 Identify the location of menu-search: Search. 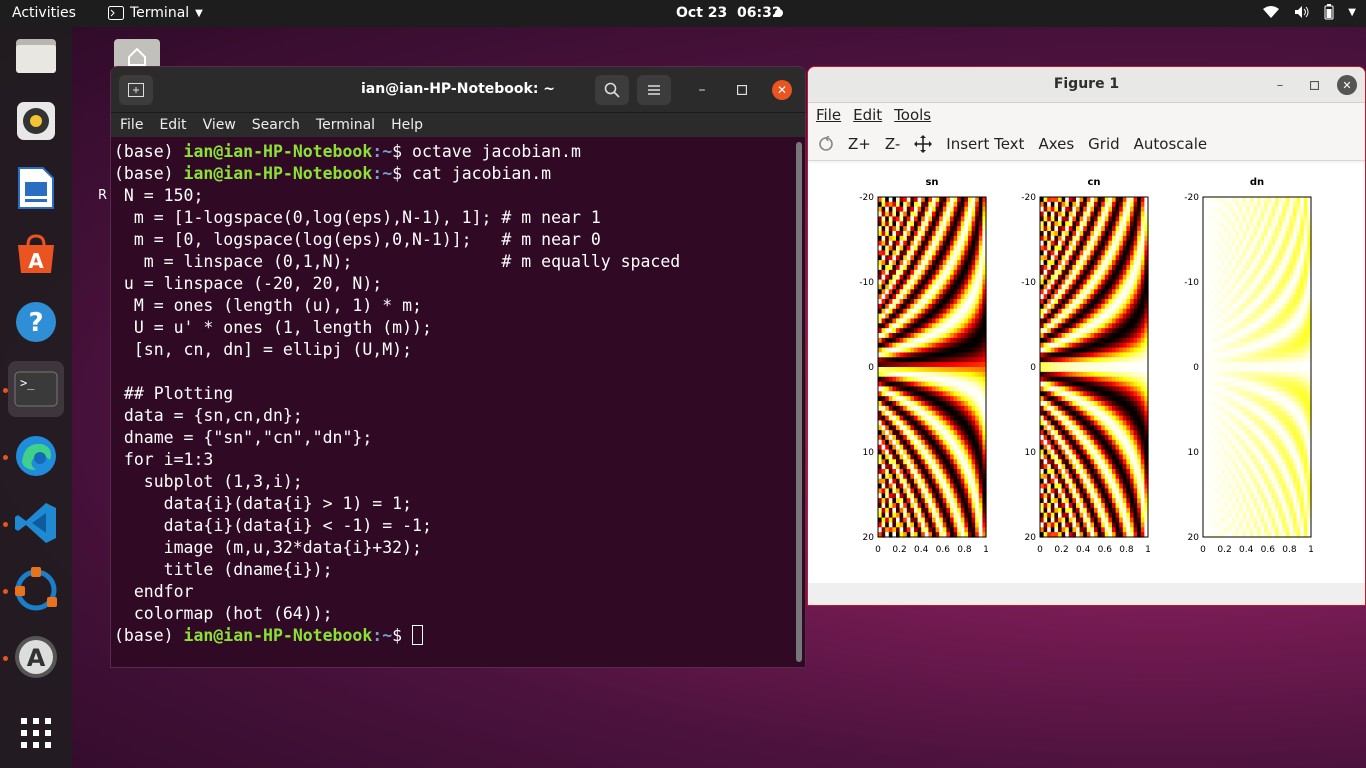
(276, 125).